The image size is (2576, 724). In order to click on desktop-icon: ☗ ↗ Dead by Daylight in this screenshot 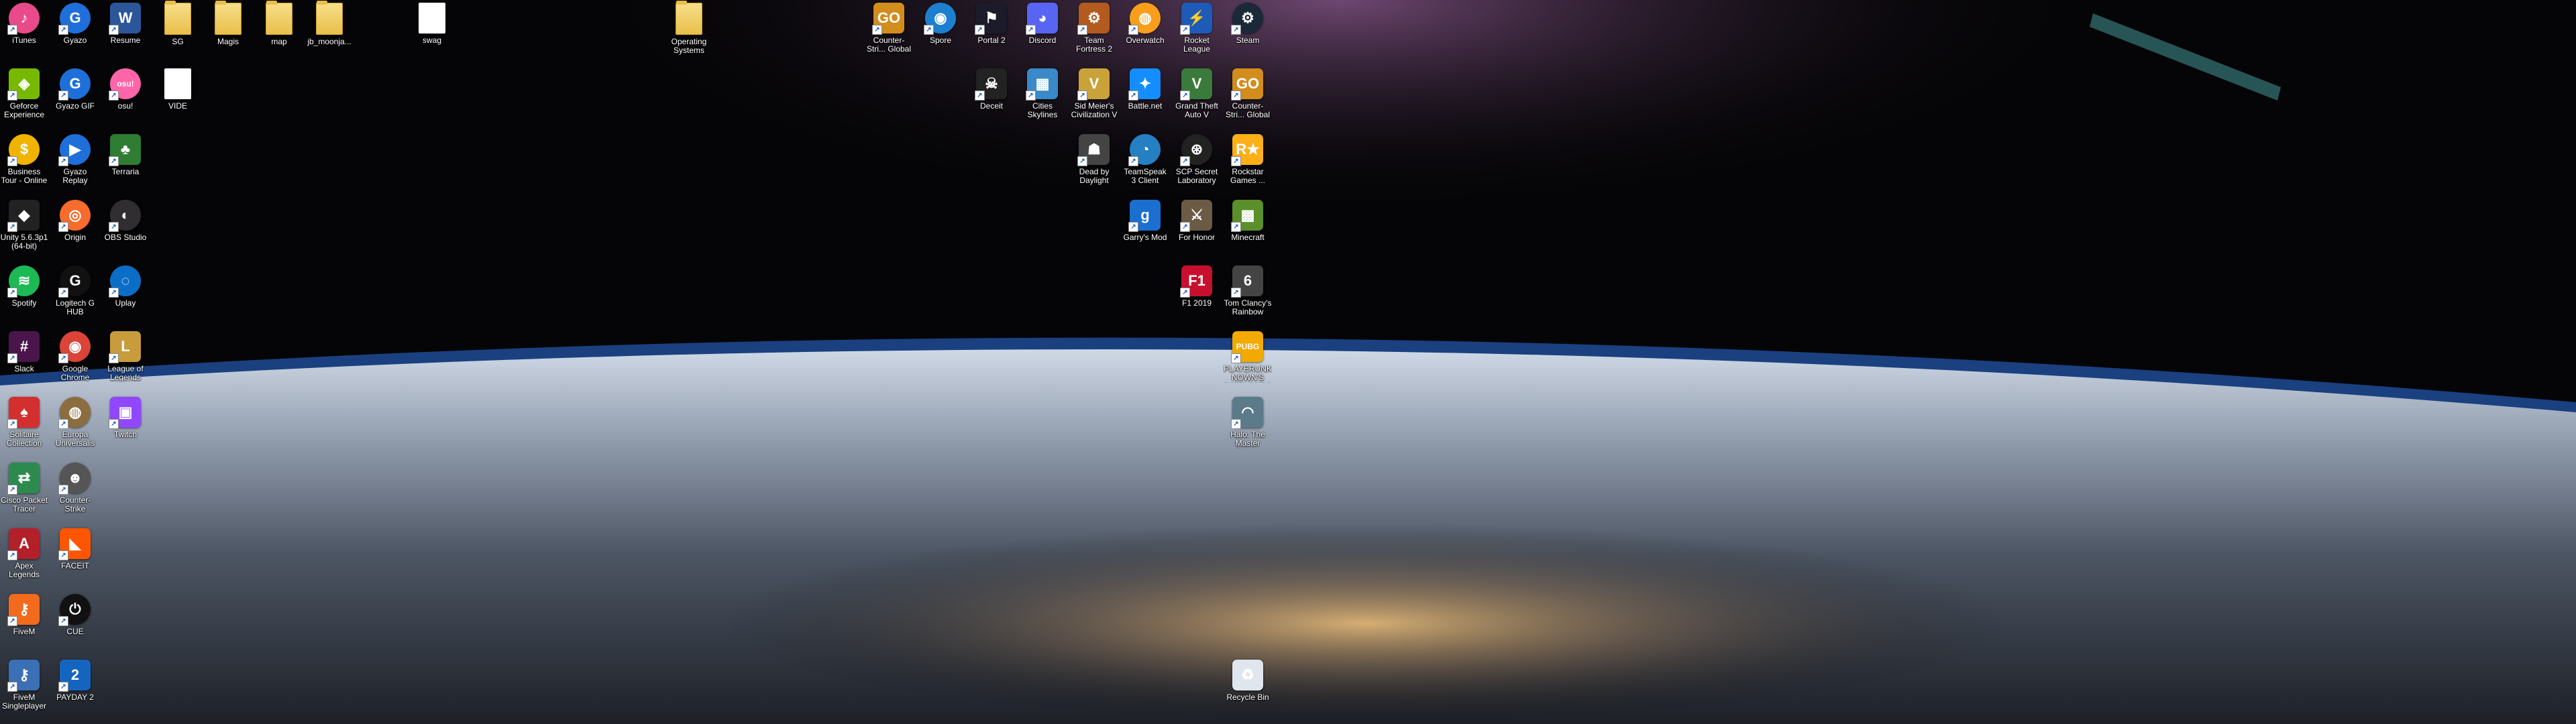, I will do `click(1094, 161)`.